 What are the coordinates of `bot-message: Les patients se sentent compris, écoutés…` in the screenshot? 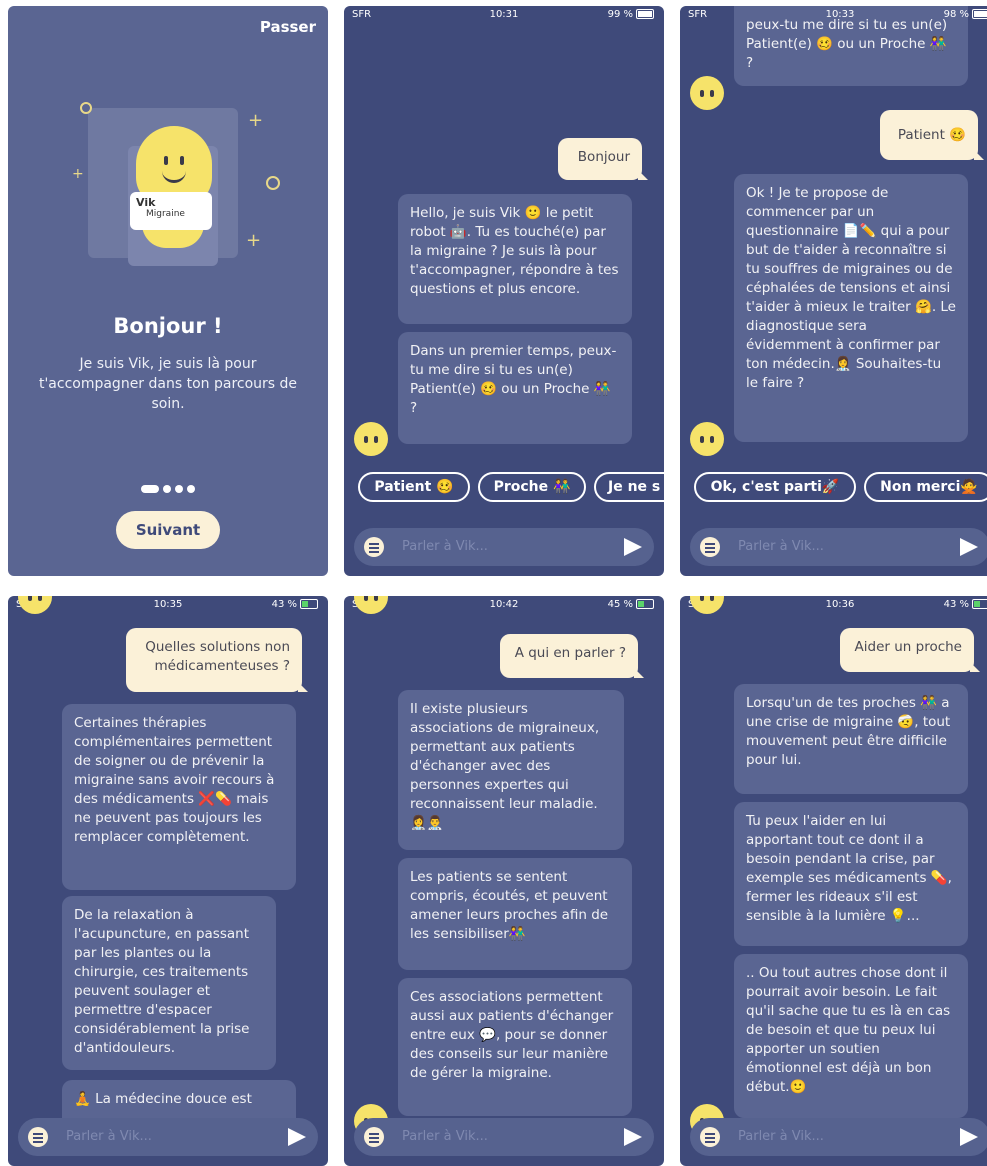 It's located at (515, 914).